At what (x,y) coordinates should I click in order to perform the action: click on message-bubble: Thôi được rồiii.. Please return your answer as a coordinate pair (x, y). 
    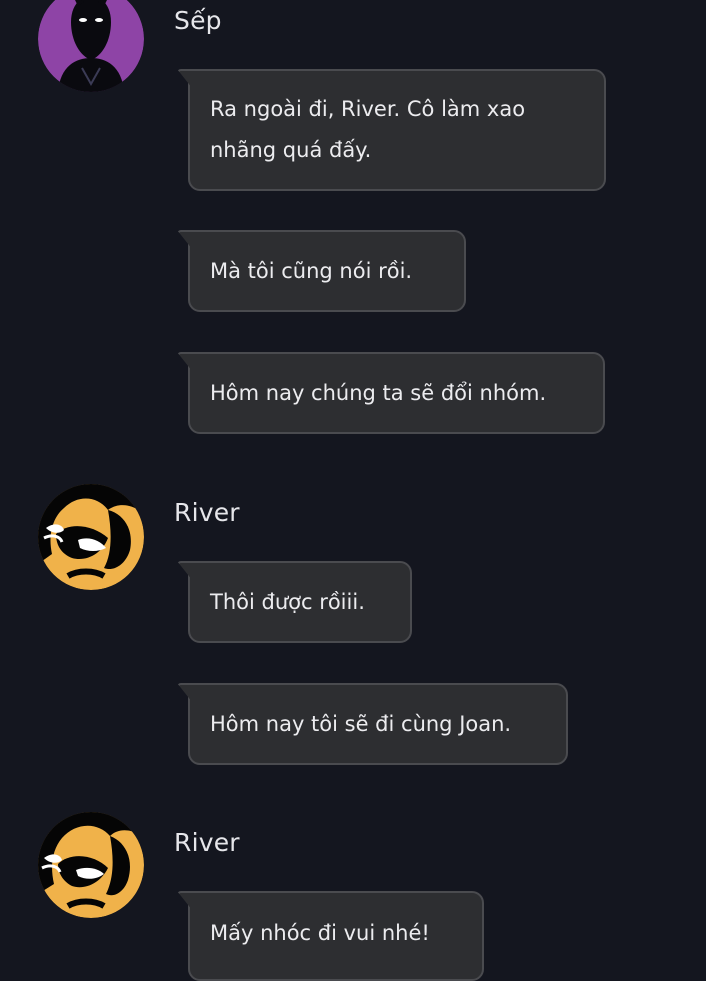
    Looking at the image, I should click on (294, 602).